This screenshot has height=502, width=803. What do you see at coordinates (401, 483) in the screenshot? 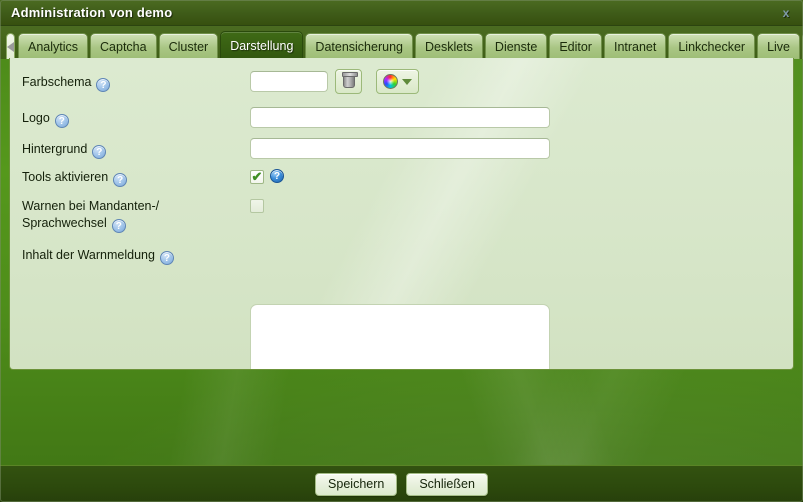
I see `dialog-footer: Speichern Schließen` at bounding box center [401, 483].